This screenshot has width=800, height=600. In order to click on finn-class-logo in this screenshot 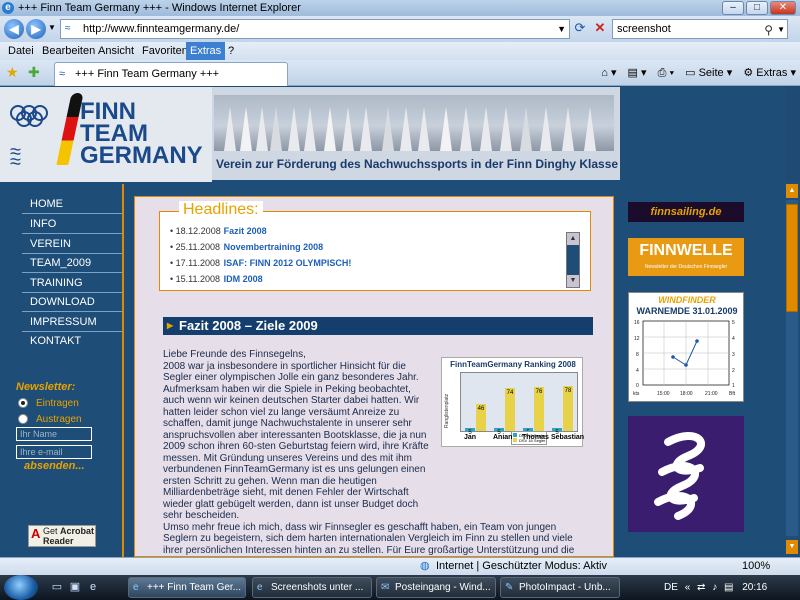, I will do `click(686, 474)`.